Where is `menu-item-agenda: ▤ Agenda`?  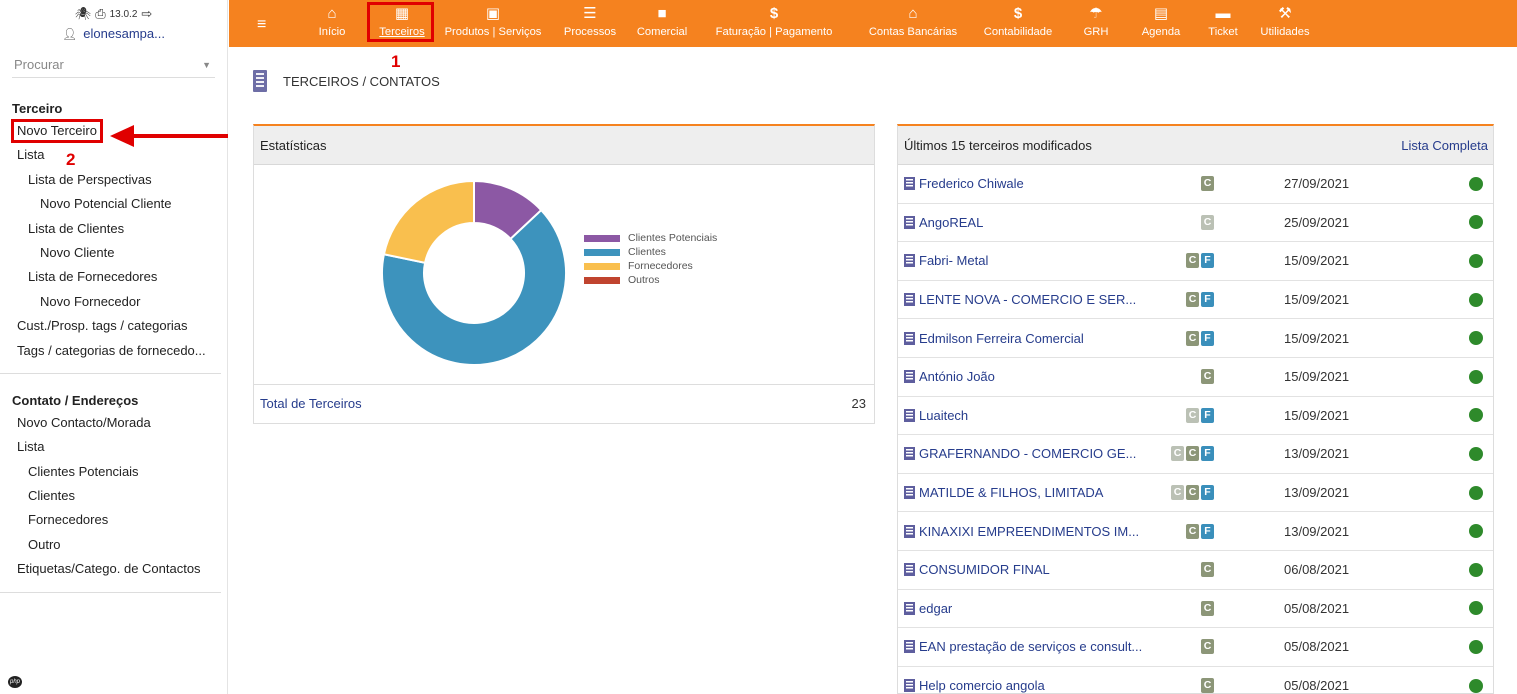
menu-item-agenda: ▤ Agenda is located at coordinates (1161, 22).